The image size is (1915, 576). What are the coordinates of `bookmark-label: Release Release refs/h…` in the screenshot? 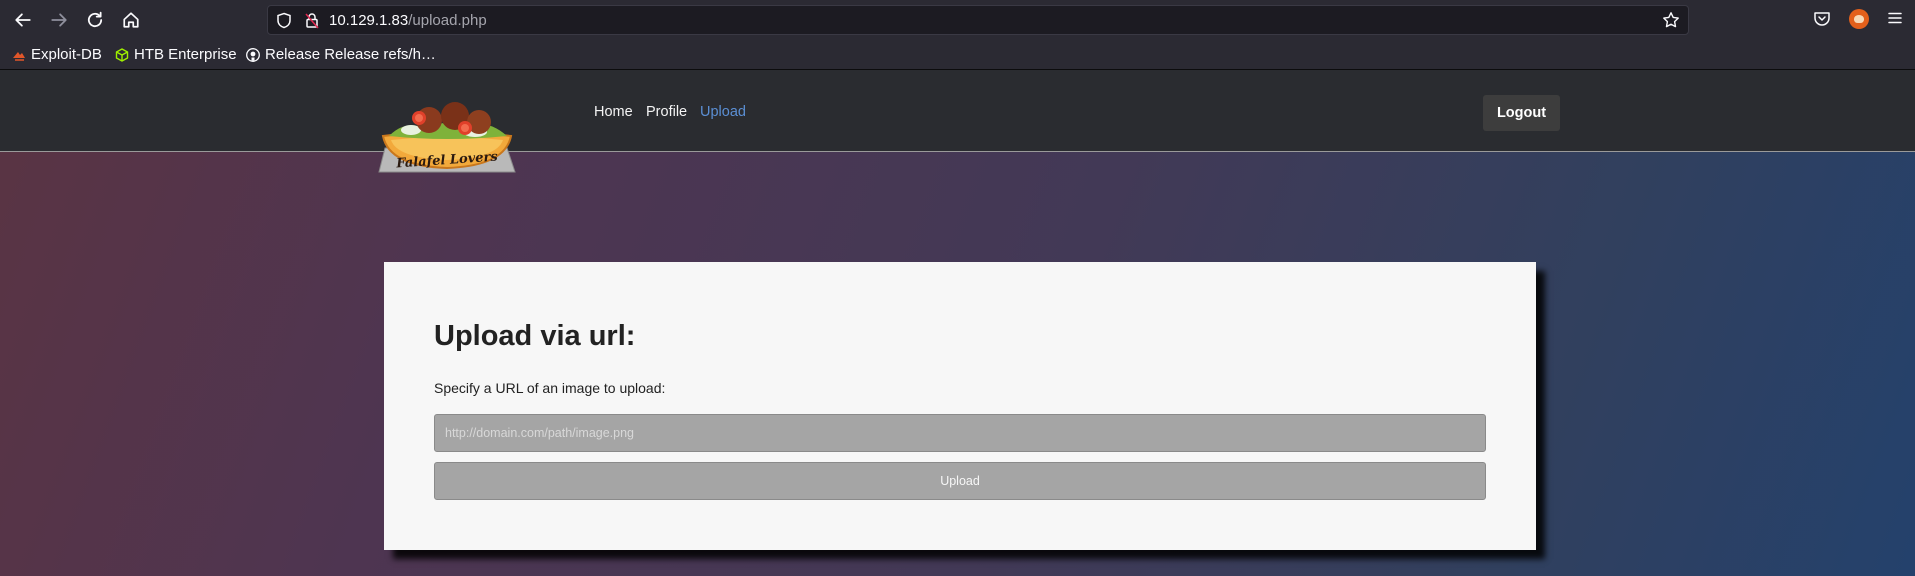 It's located at (350, 54).